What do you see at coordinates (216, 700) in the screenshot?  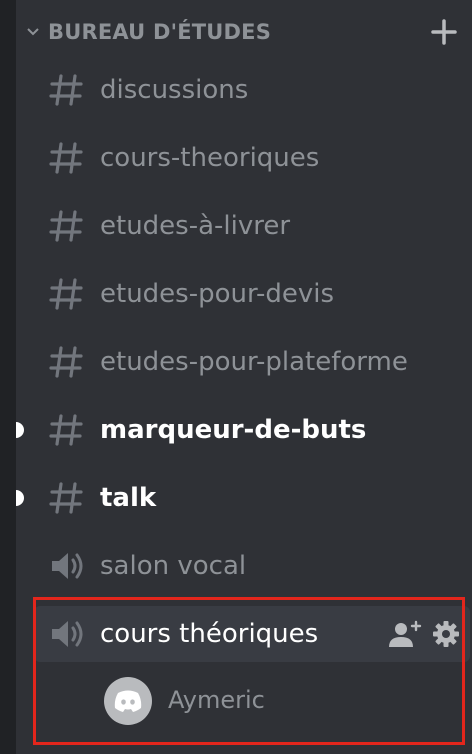 I see `voice-user-name: Aymeric` at bounding box center [216, 700].